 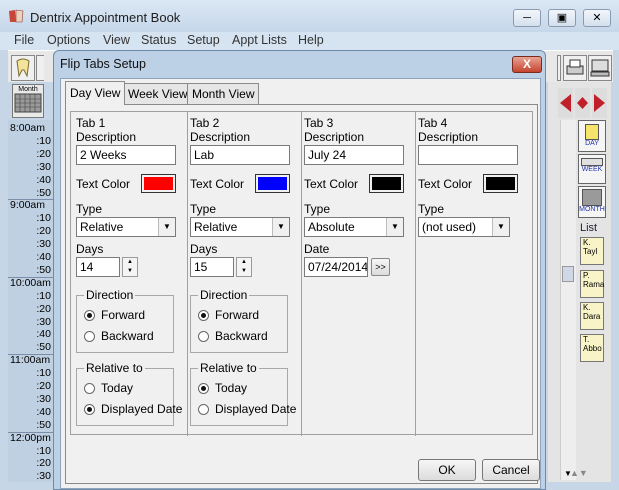 I want to click on main-window-title: Dentrix Appointment Book, so click(x=105, y=17).